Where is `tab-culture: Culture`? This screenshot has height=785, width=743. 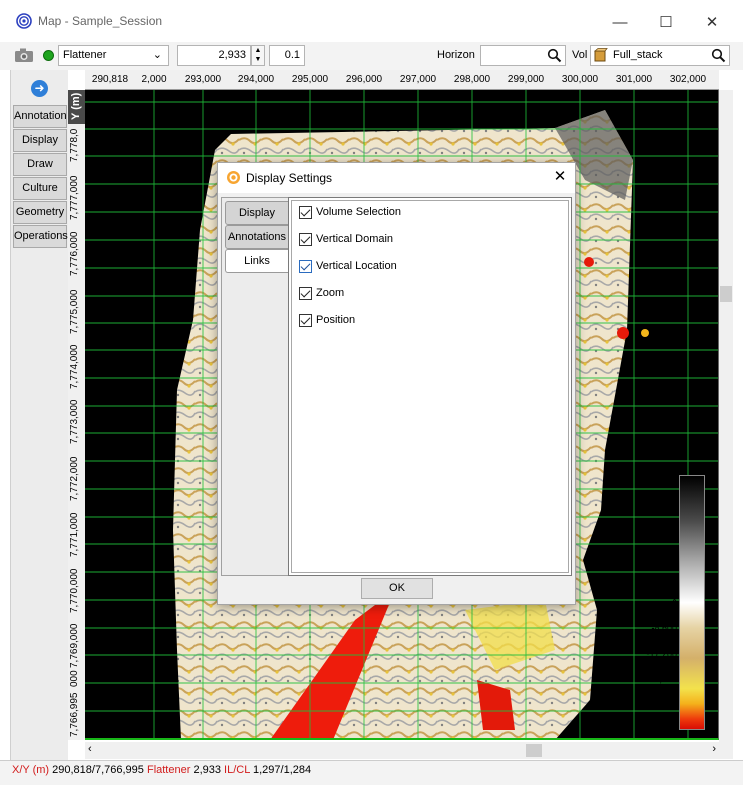
tab-culture: Culture is located at coordinates (40, 188).